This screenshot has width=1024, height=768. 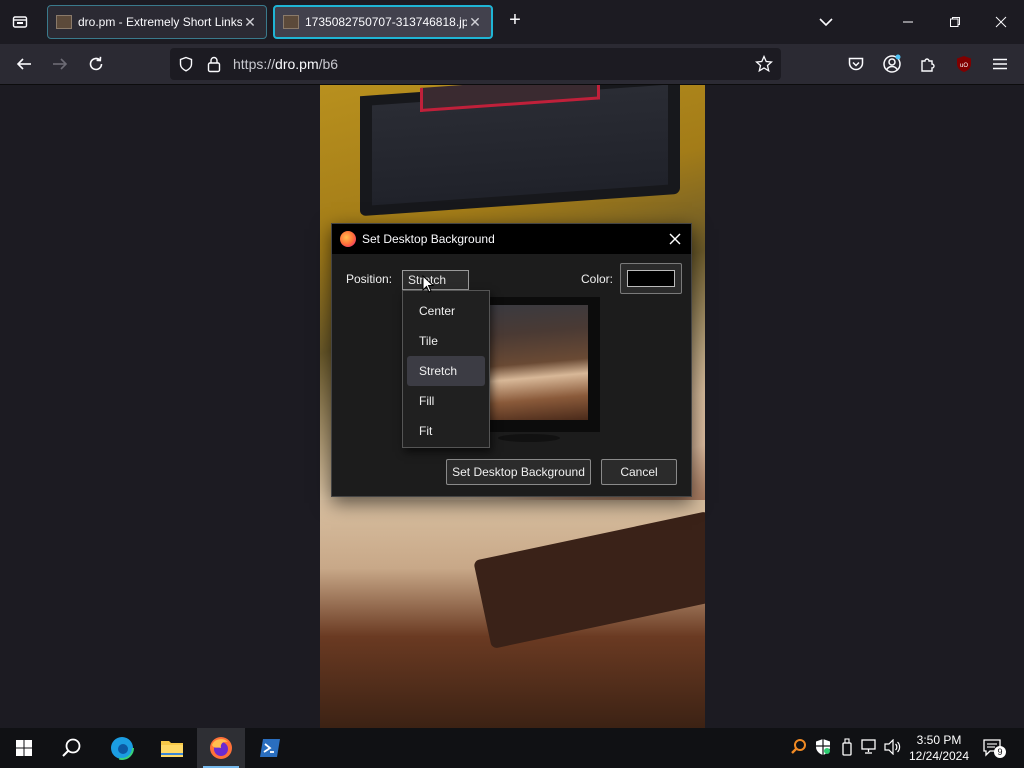 What do you see at coordinates (1001, 22) in the screenshot?
I see `close-window-icon` at bounding box center [1001, 22].